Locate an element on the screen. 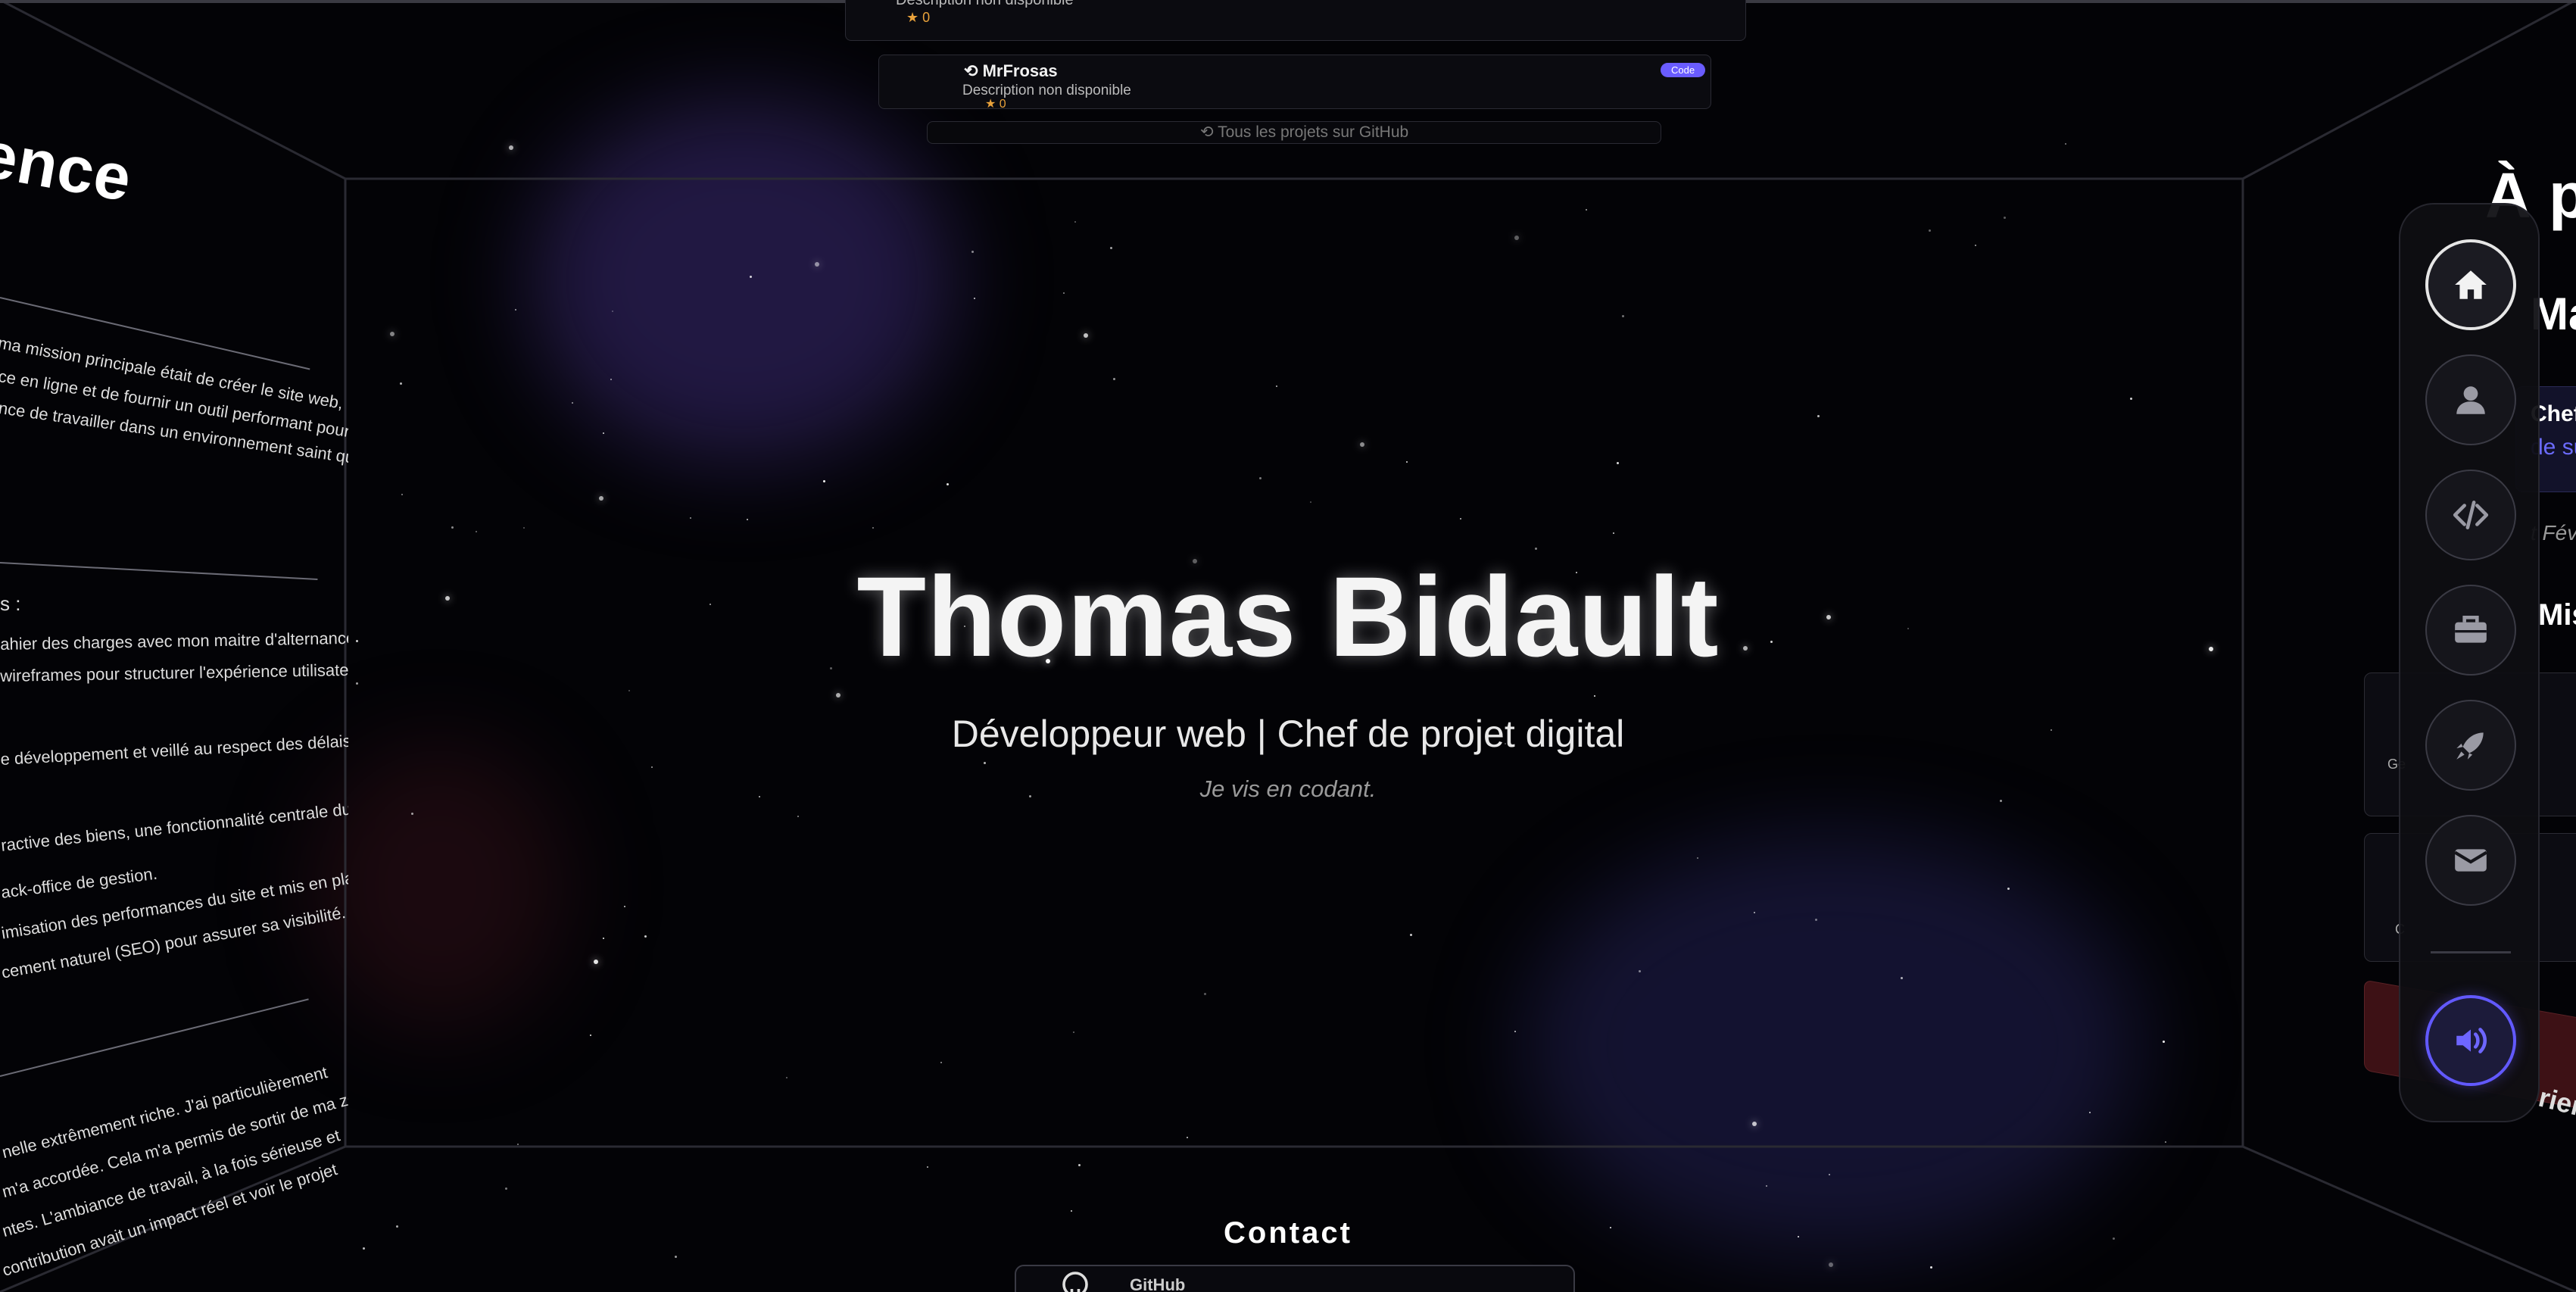  nav-about-button is located at coordinates (2470, 399).